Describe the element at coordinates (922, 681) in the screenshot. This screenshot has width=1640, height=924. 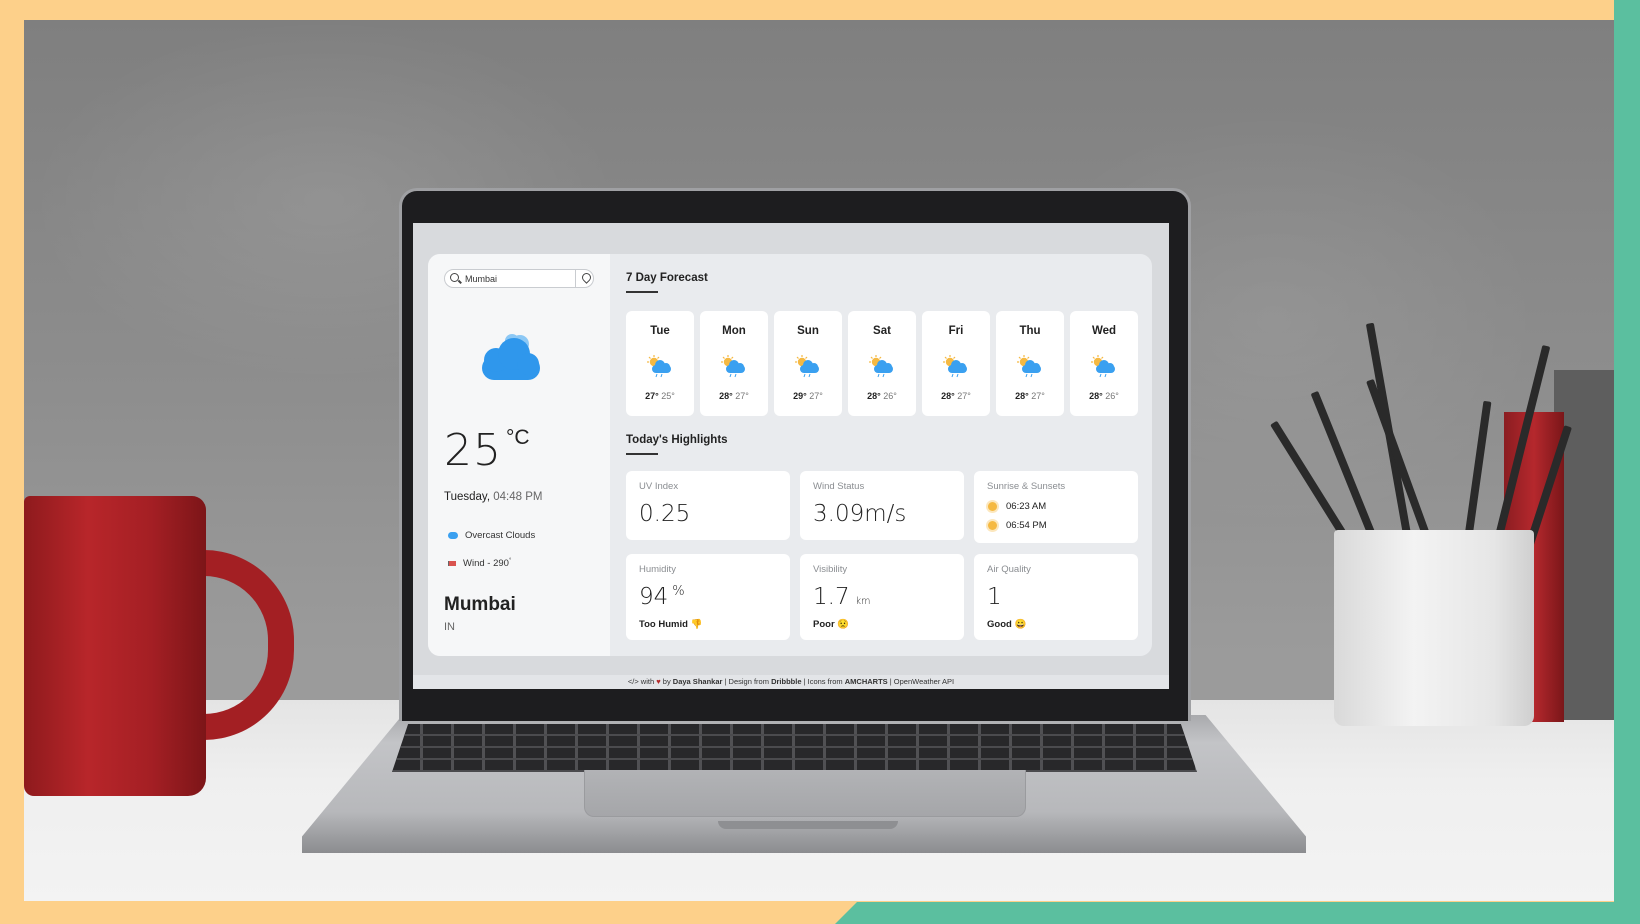
I see `footer-api-link: | OpenWeather API` at that location.